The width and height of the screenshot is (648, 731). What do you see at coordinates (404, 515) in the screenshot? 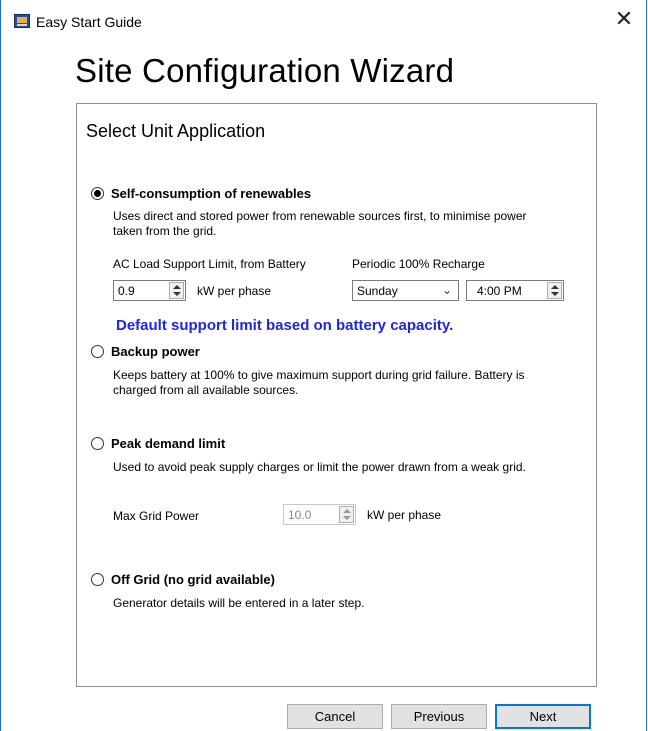
I see `max-grid-unit: kW per phase` at bounding box center [404, 515].